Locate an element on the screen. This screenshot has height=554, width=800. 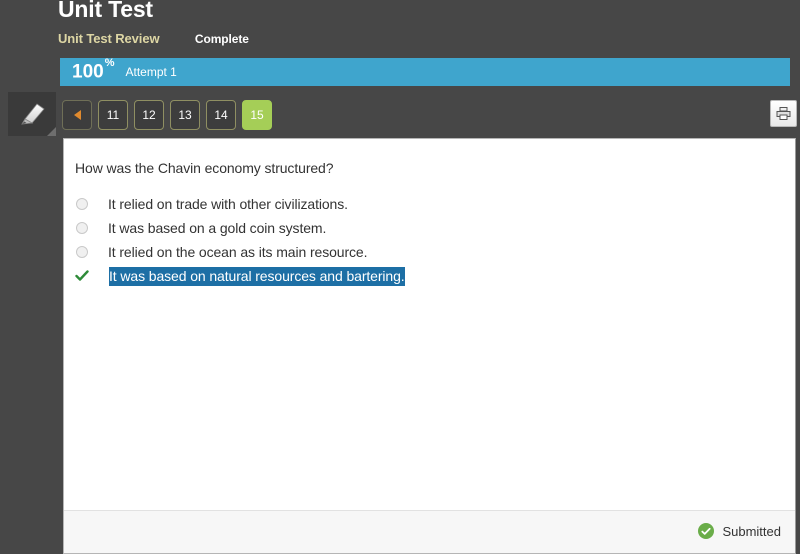
pager-item-11: 11 is located at coordinates (113, 115).